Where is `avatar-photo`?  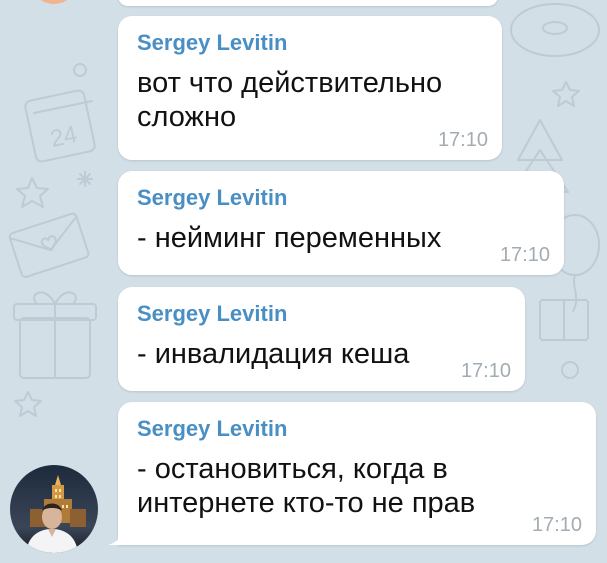 avatar-photo is located at coordinates (54, 509).